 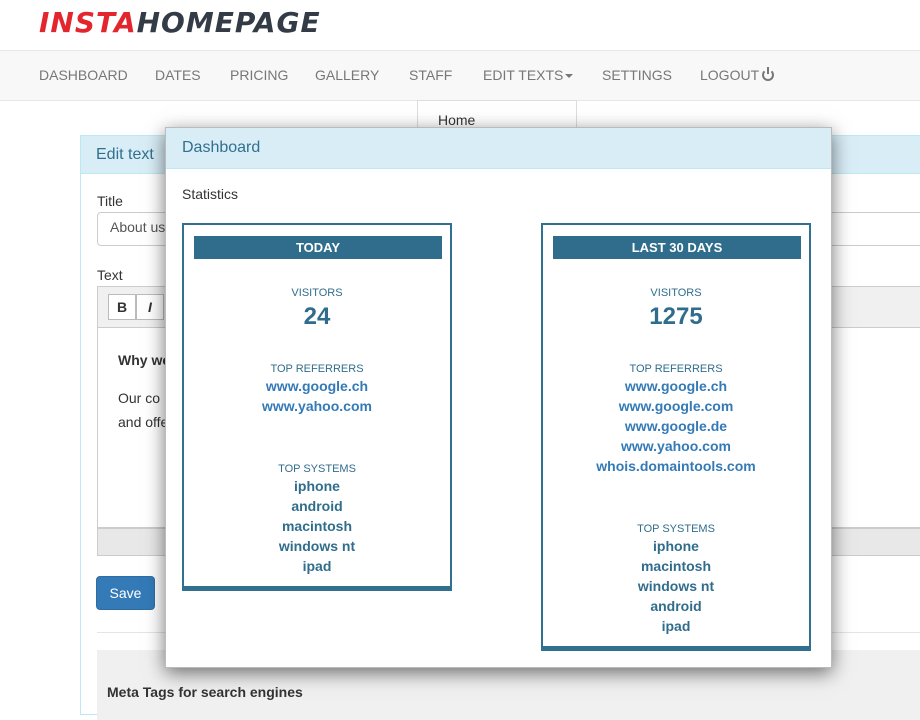 I want to click on logo-part-homepage: homepage, so click(x=228, y=22).